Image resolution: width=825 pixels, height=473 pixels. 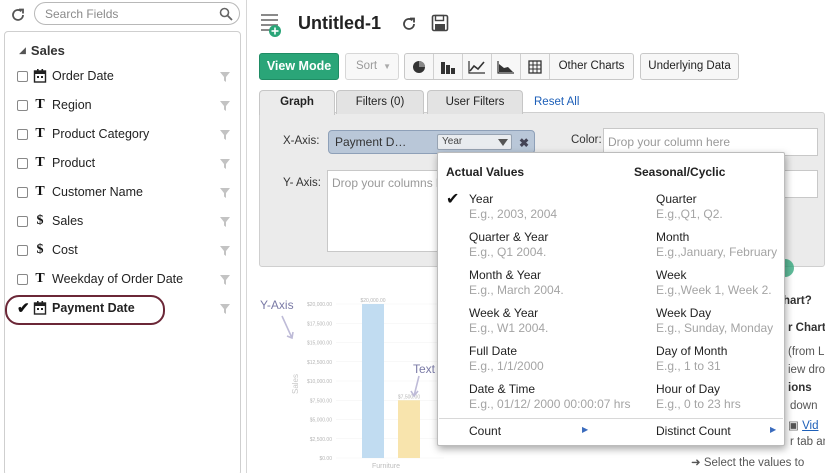 What do you see at coordinates (554, 209) in the screenshot?
I see `actual-value-option: Year E.g., 2003, 2004` at bounding box center [554, 209].